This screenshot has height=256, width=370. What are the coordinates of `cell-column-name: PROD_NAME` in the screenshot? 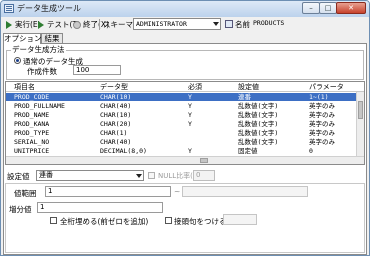 It's located at (32, 115).